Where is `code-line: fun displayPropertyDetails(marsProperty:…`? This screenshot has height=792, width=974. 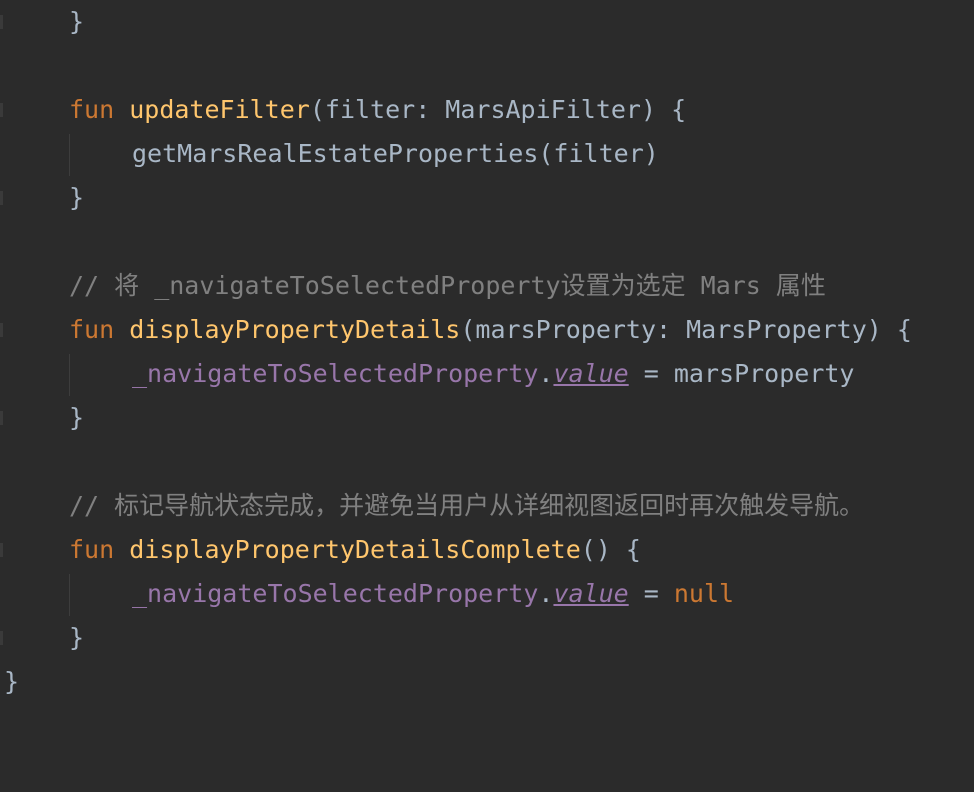
code-line: fun displayPropertyDetails(marsProperty:… is located at coordinates (487, 330).